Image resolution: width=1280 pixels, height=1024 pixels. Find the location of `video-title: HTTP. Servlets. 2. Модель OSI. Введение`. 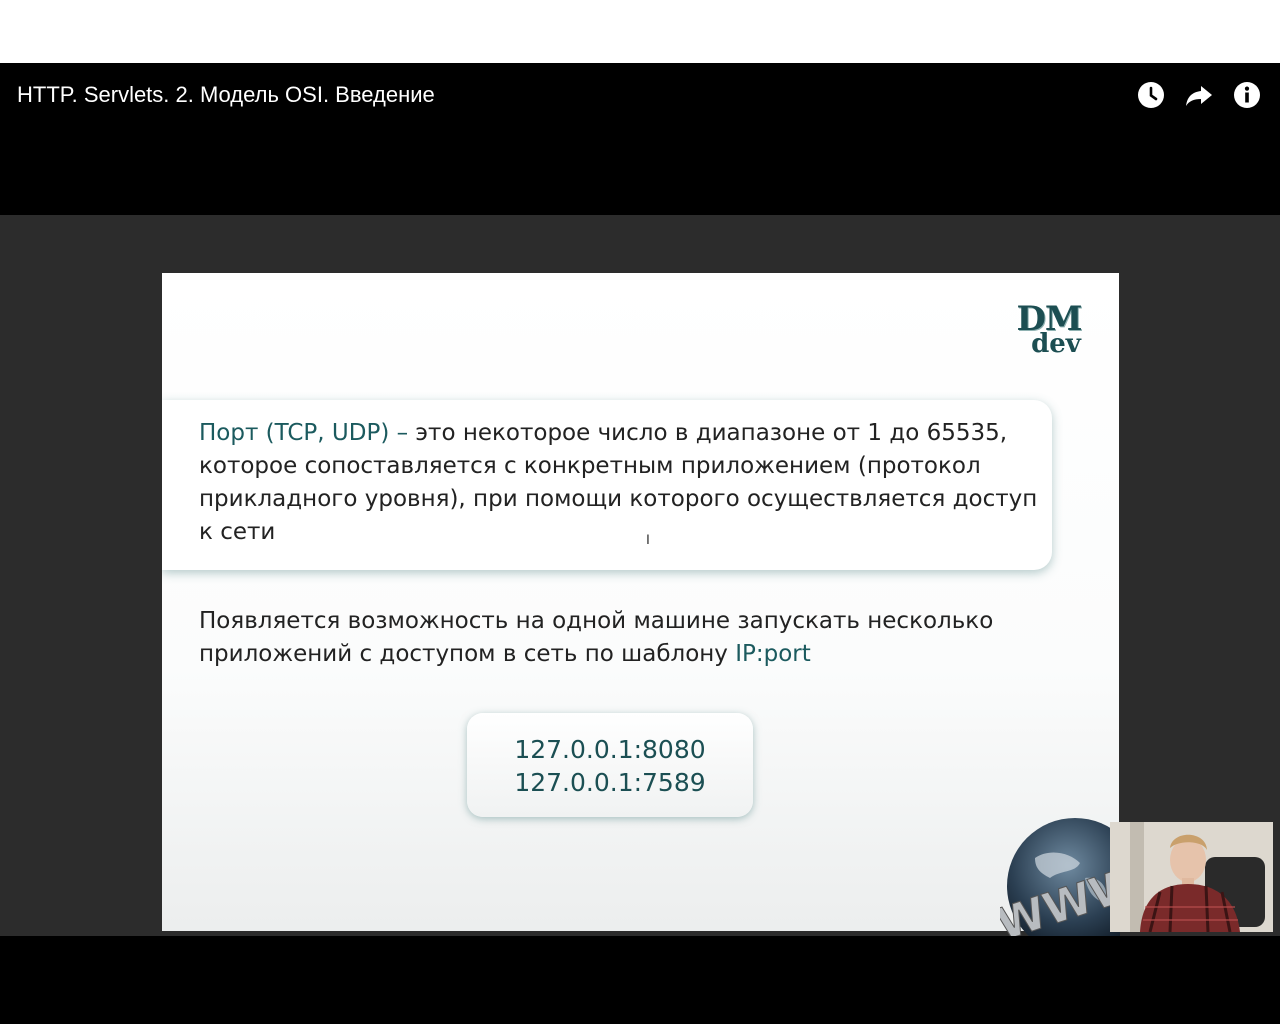

video-title: HTTP. Servlets. 2. Модель OSI. Введение is located at coordinates (226, 95).